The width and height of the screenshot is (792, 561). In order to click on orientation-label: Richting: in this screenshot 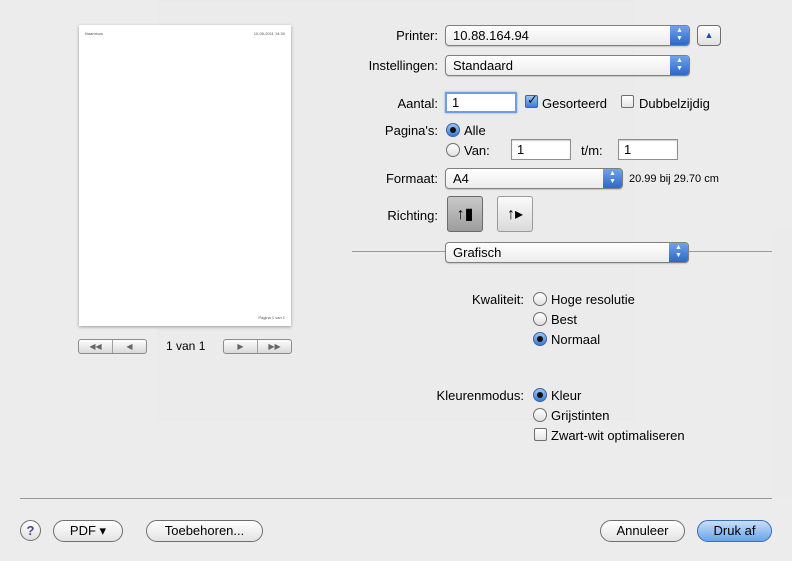, I will do `click(412, 215)`.